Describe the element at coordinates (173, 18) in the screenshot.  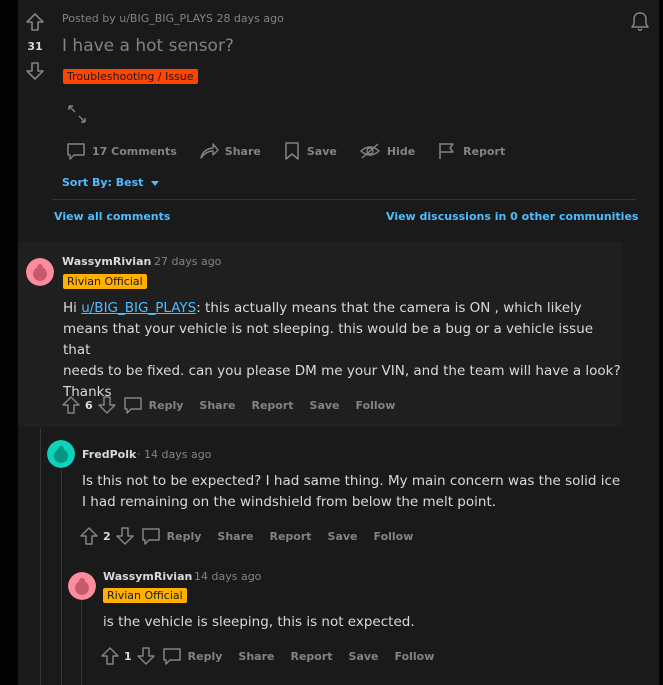
I see `post-meta: Posted by u/BIG_BIG_PLAYS 28 days ago` at that location.